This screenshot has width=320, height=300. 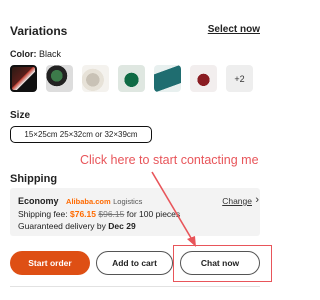 I want to click on swatch-black-red-bag, so click(x=23, y=78).